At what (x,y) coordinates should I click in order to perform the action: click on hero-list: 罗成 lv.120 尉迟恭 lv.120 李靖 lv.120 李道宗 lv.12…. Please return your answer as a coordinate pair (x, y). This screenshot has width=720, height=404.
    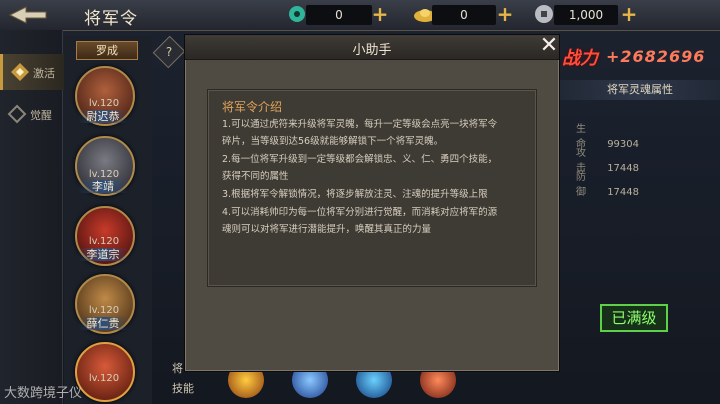
    Looking at the image, I should click on (108, 220).